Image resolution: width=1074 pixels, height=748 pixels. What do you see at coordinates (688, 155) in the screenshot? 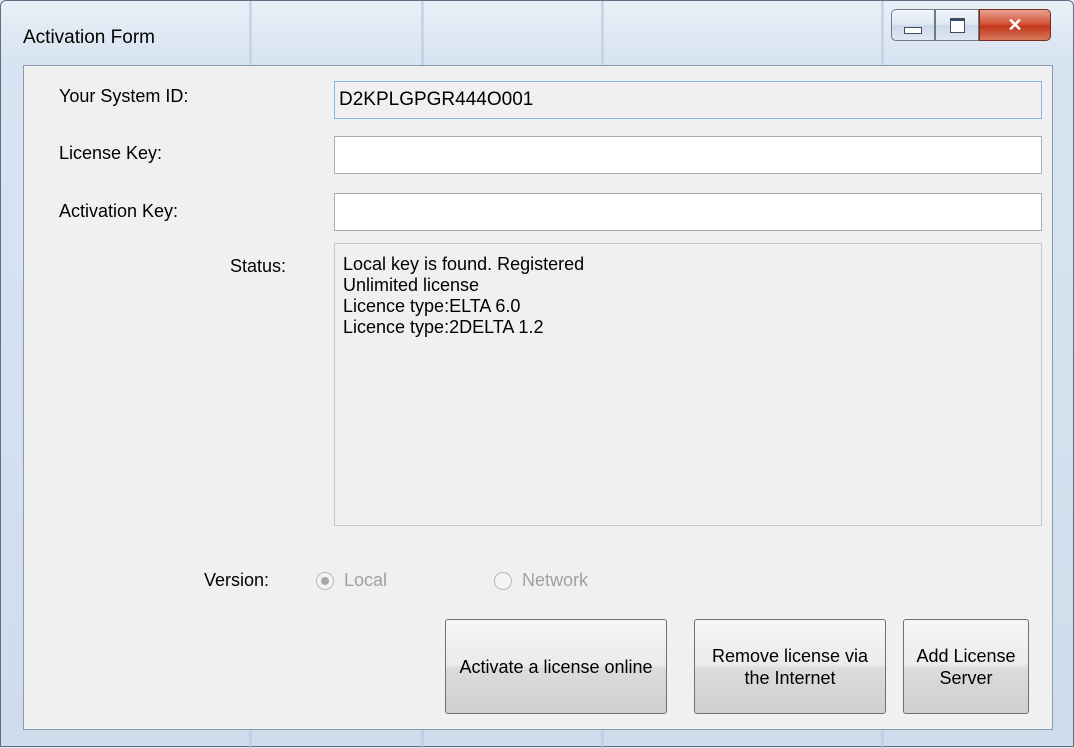
I see `license-key-input` at bounding box center [688, 155].